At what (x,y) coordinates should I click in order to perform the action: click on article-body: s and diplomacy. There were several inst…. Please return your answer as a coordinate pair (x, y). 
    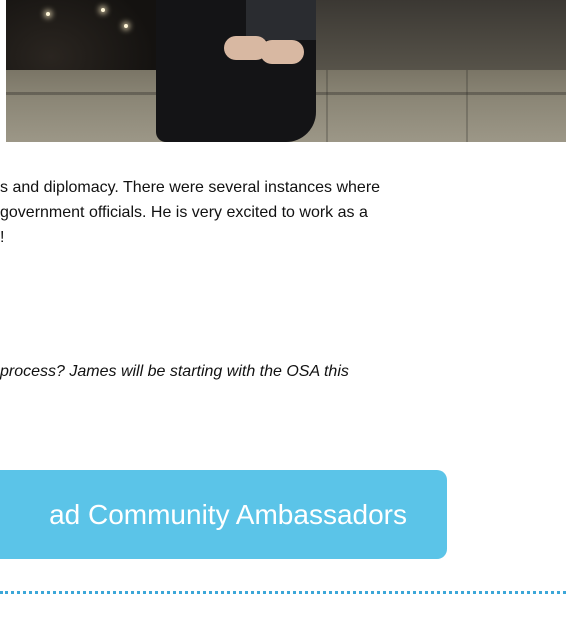
    Looking at the image, I should click on (283, 212).